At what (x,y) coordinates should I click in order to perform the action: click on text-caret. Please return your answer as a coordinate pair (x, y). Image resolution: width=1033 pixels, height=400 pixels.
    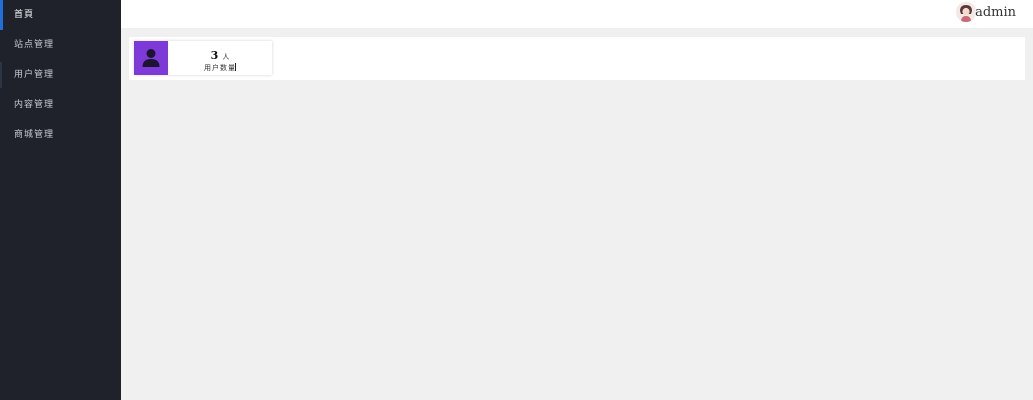
    Looking at the image, I should click on (235, 67).